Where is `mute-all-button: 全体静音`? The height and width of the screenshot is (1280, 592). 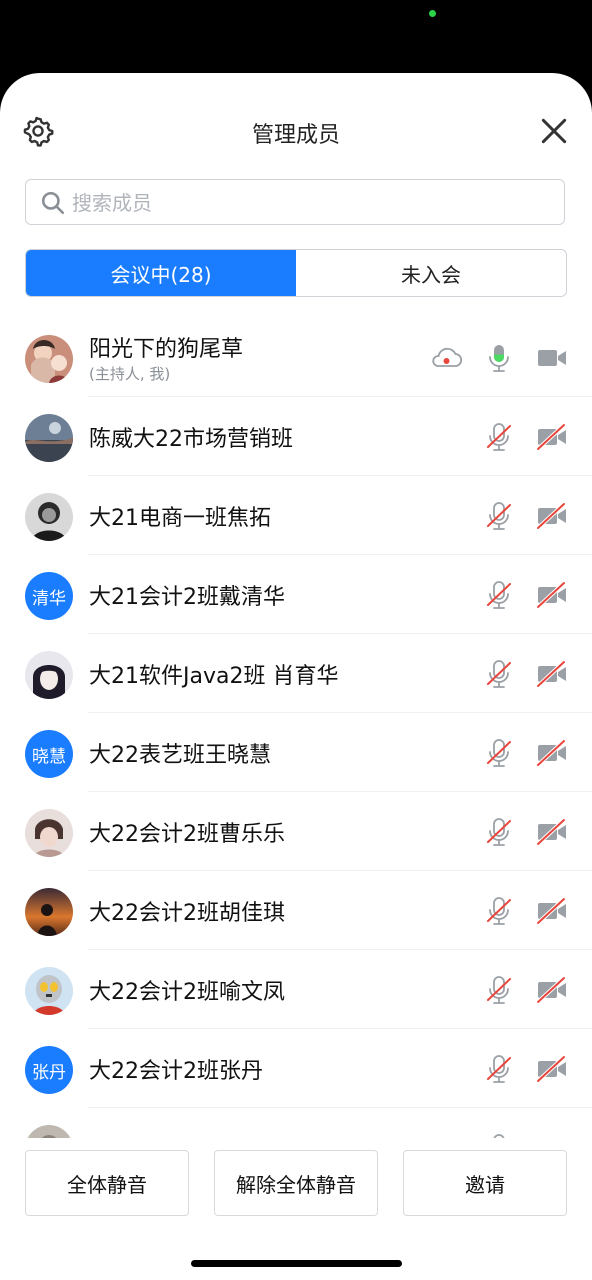
mute-all-button: 全体静音 is located at coordinates (107, 1183).